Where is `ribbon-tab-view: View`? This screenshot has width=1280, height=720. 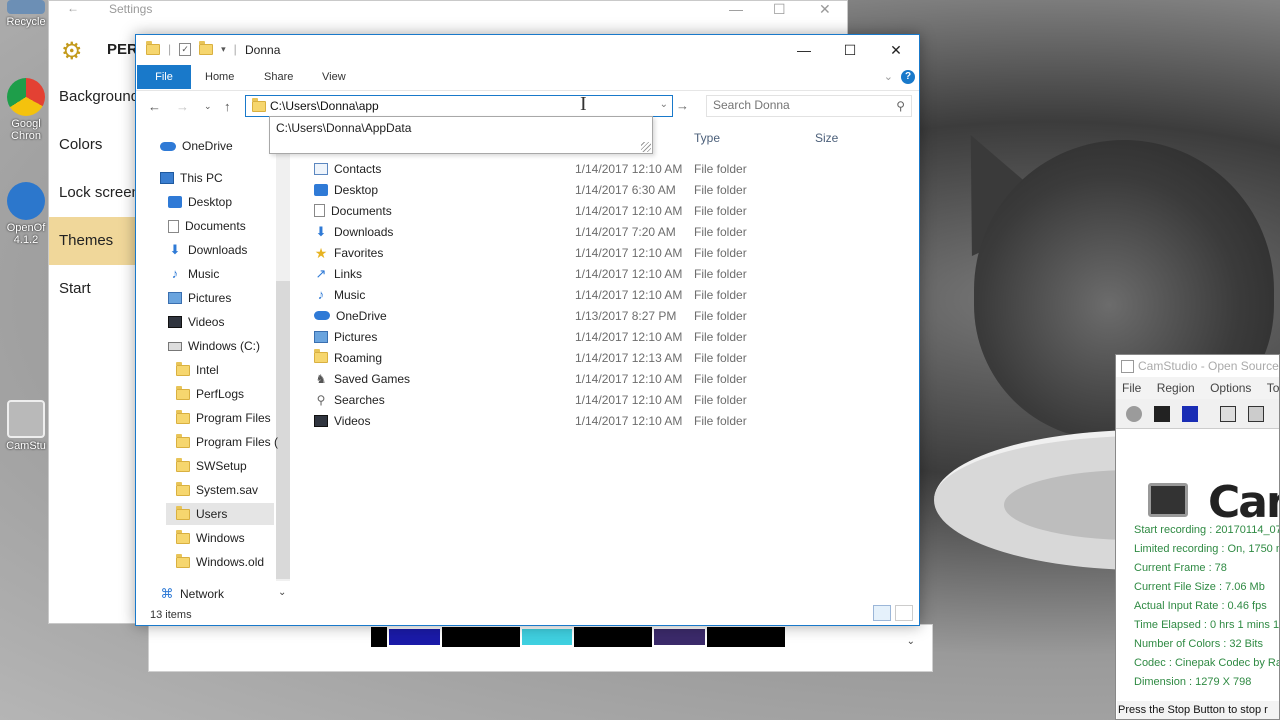
ribbon-tab-view: View is located at coordinates (334, 77).